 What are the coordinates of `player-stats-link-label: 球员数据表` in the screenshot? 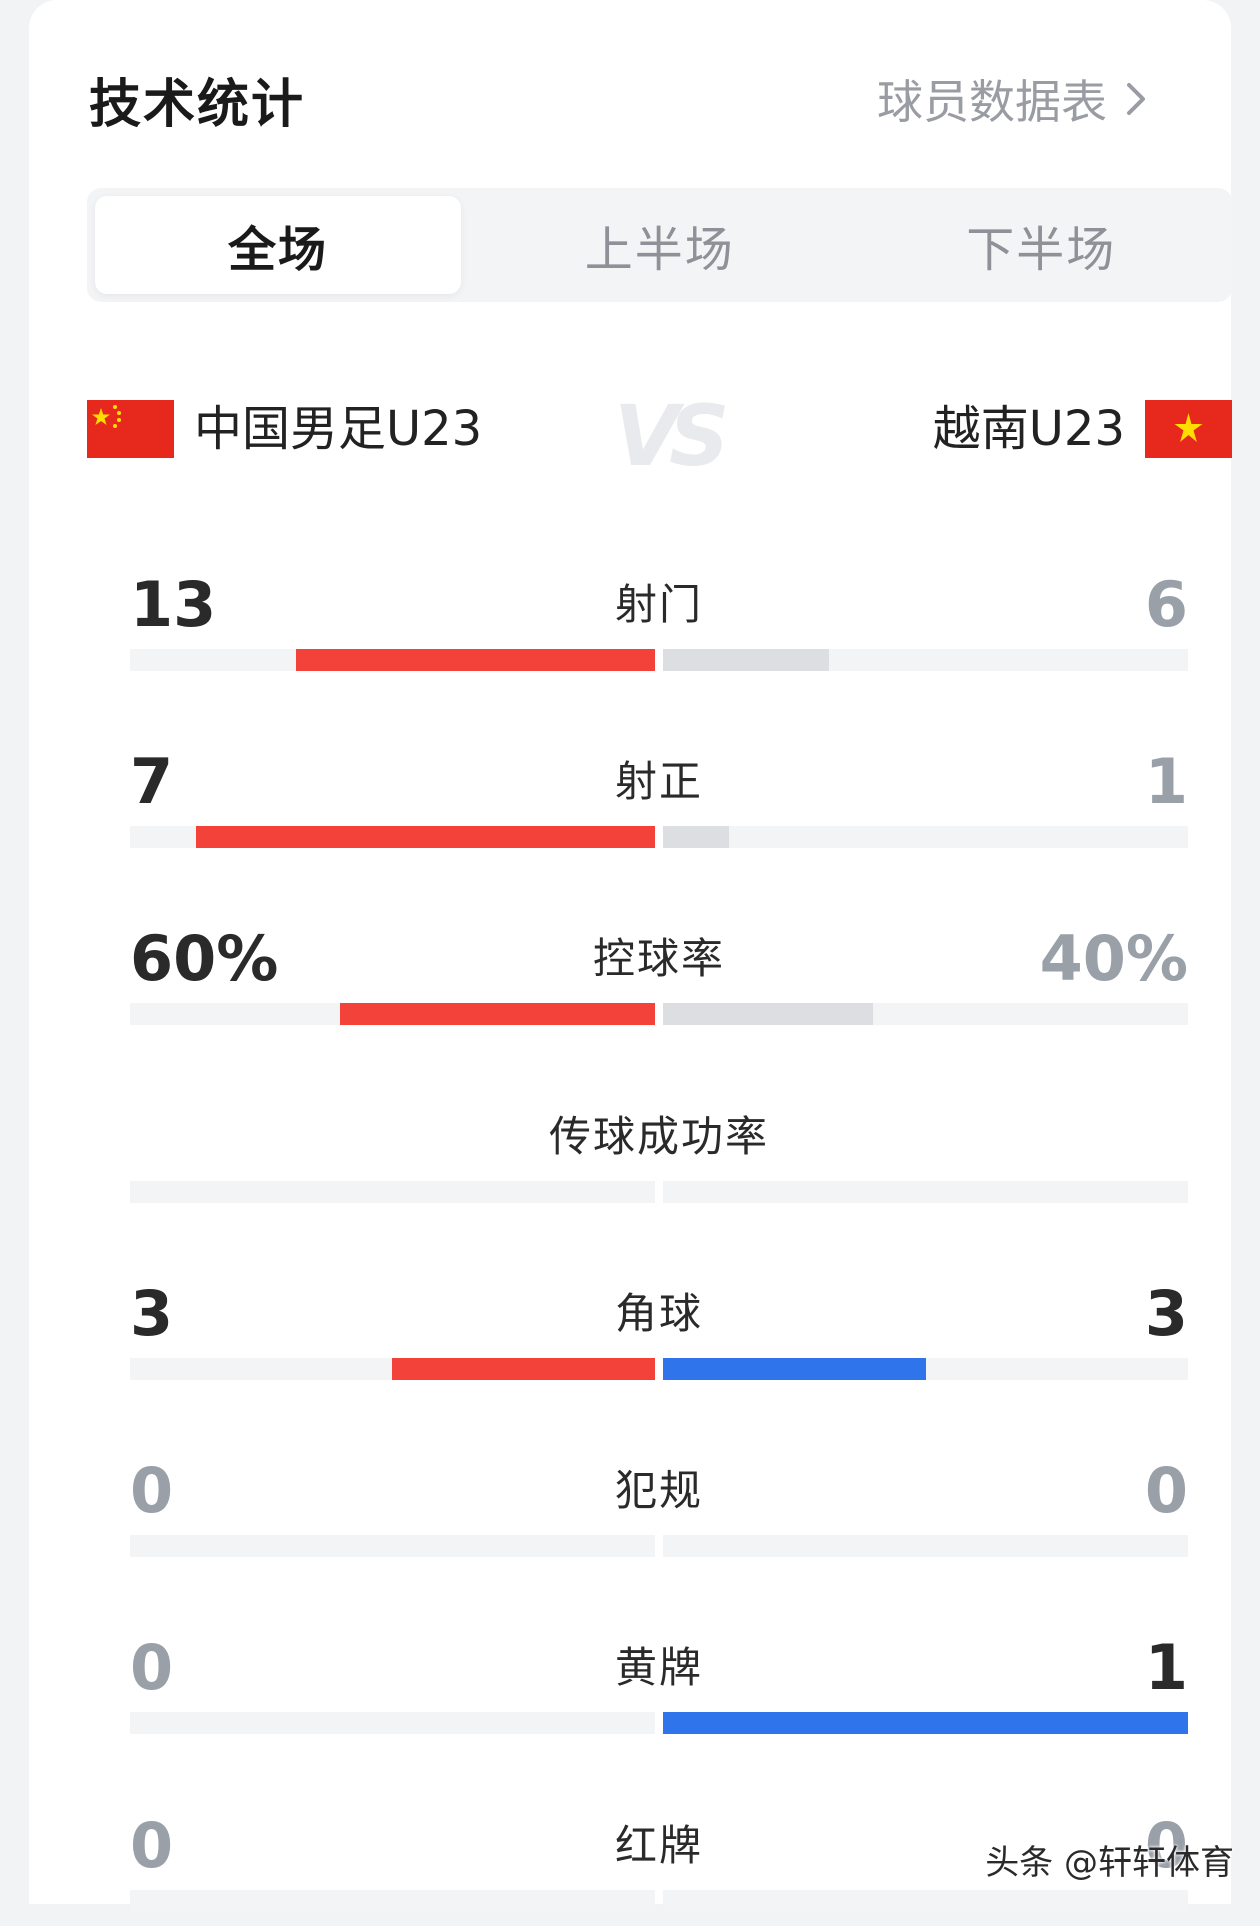 It's located at (992, 102).